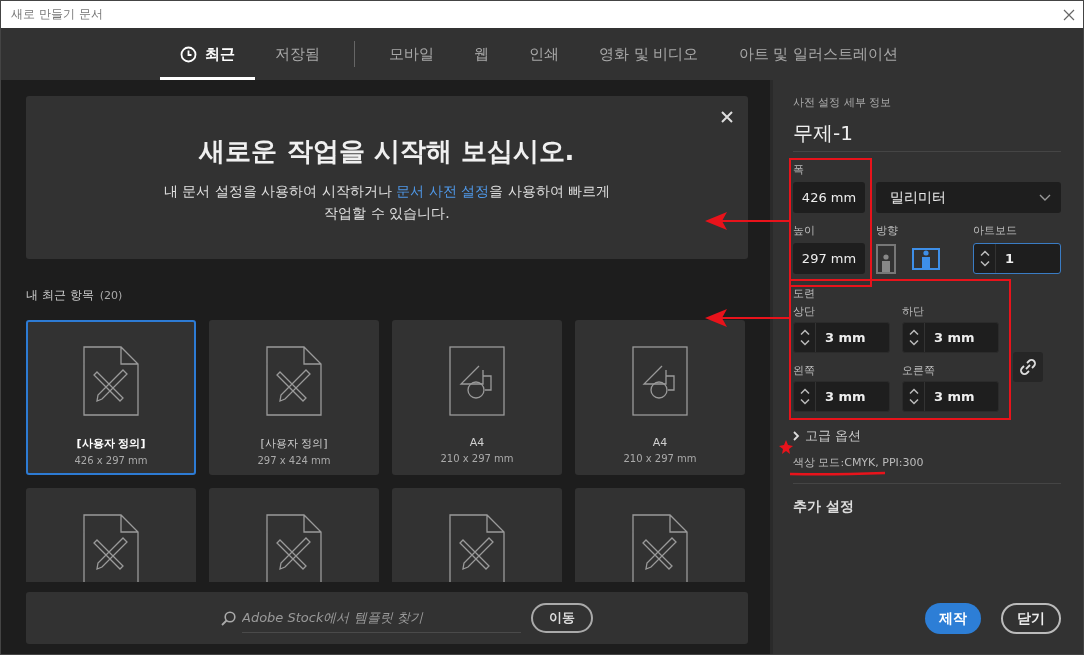  I want to click on field-label: 상단, so click(804, 311).